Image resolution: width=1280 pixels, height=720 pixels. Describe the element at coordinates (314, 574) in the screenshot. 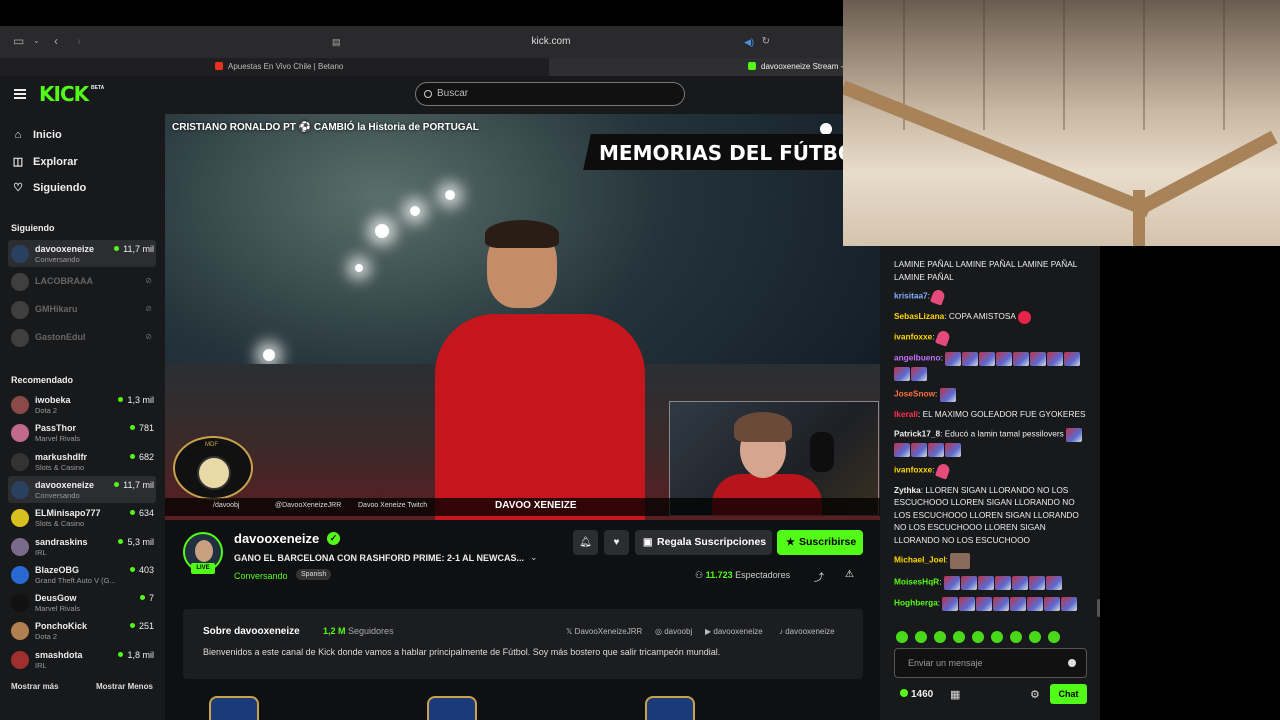

I see `language-tag: Spanish` at that location.